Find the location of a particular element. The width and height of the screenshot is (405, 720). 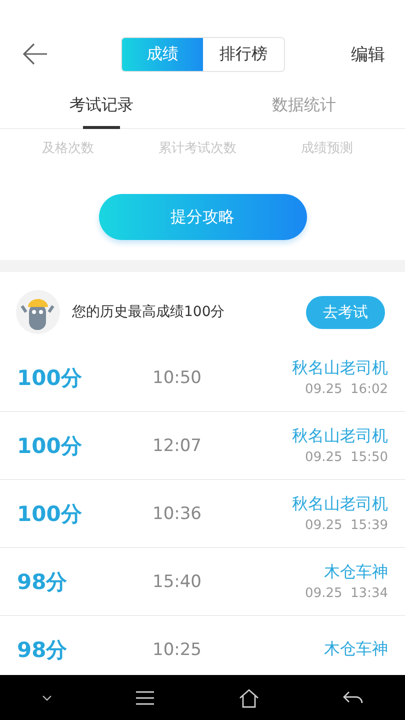

date-text: 09.25 13:34 is located at coordinates (346, 593).